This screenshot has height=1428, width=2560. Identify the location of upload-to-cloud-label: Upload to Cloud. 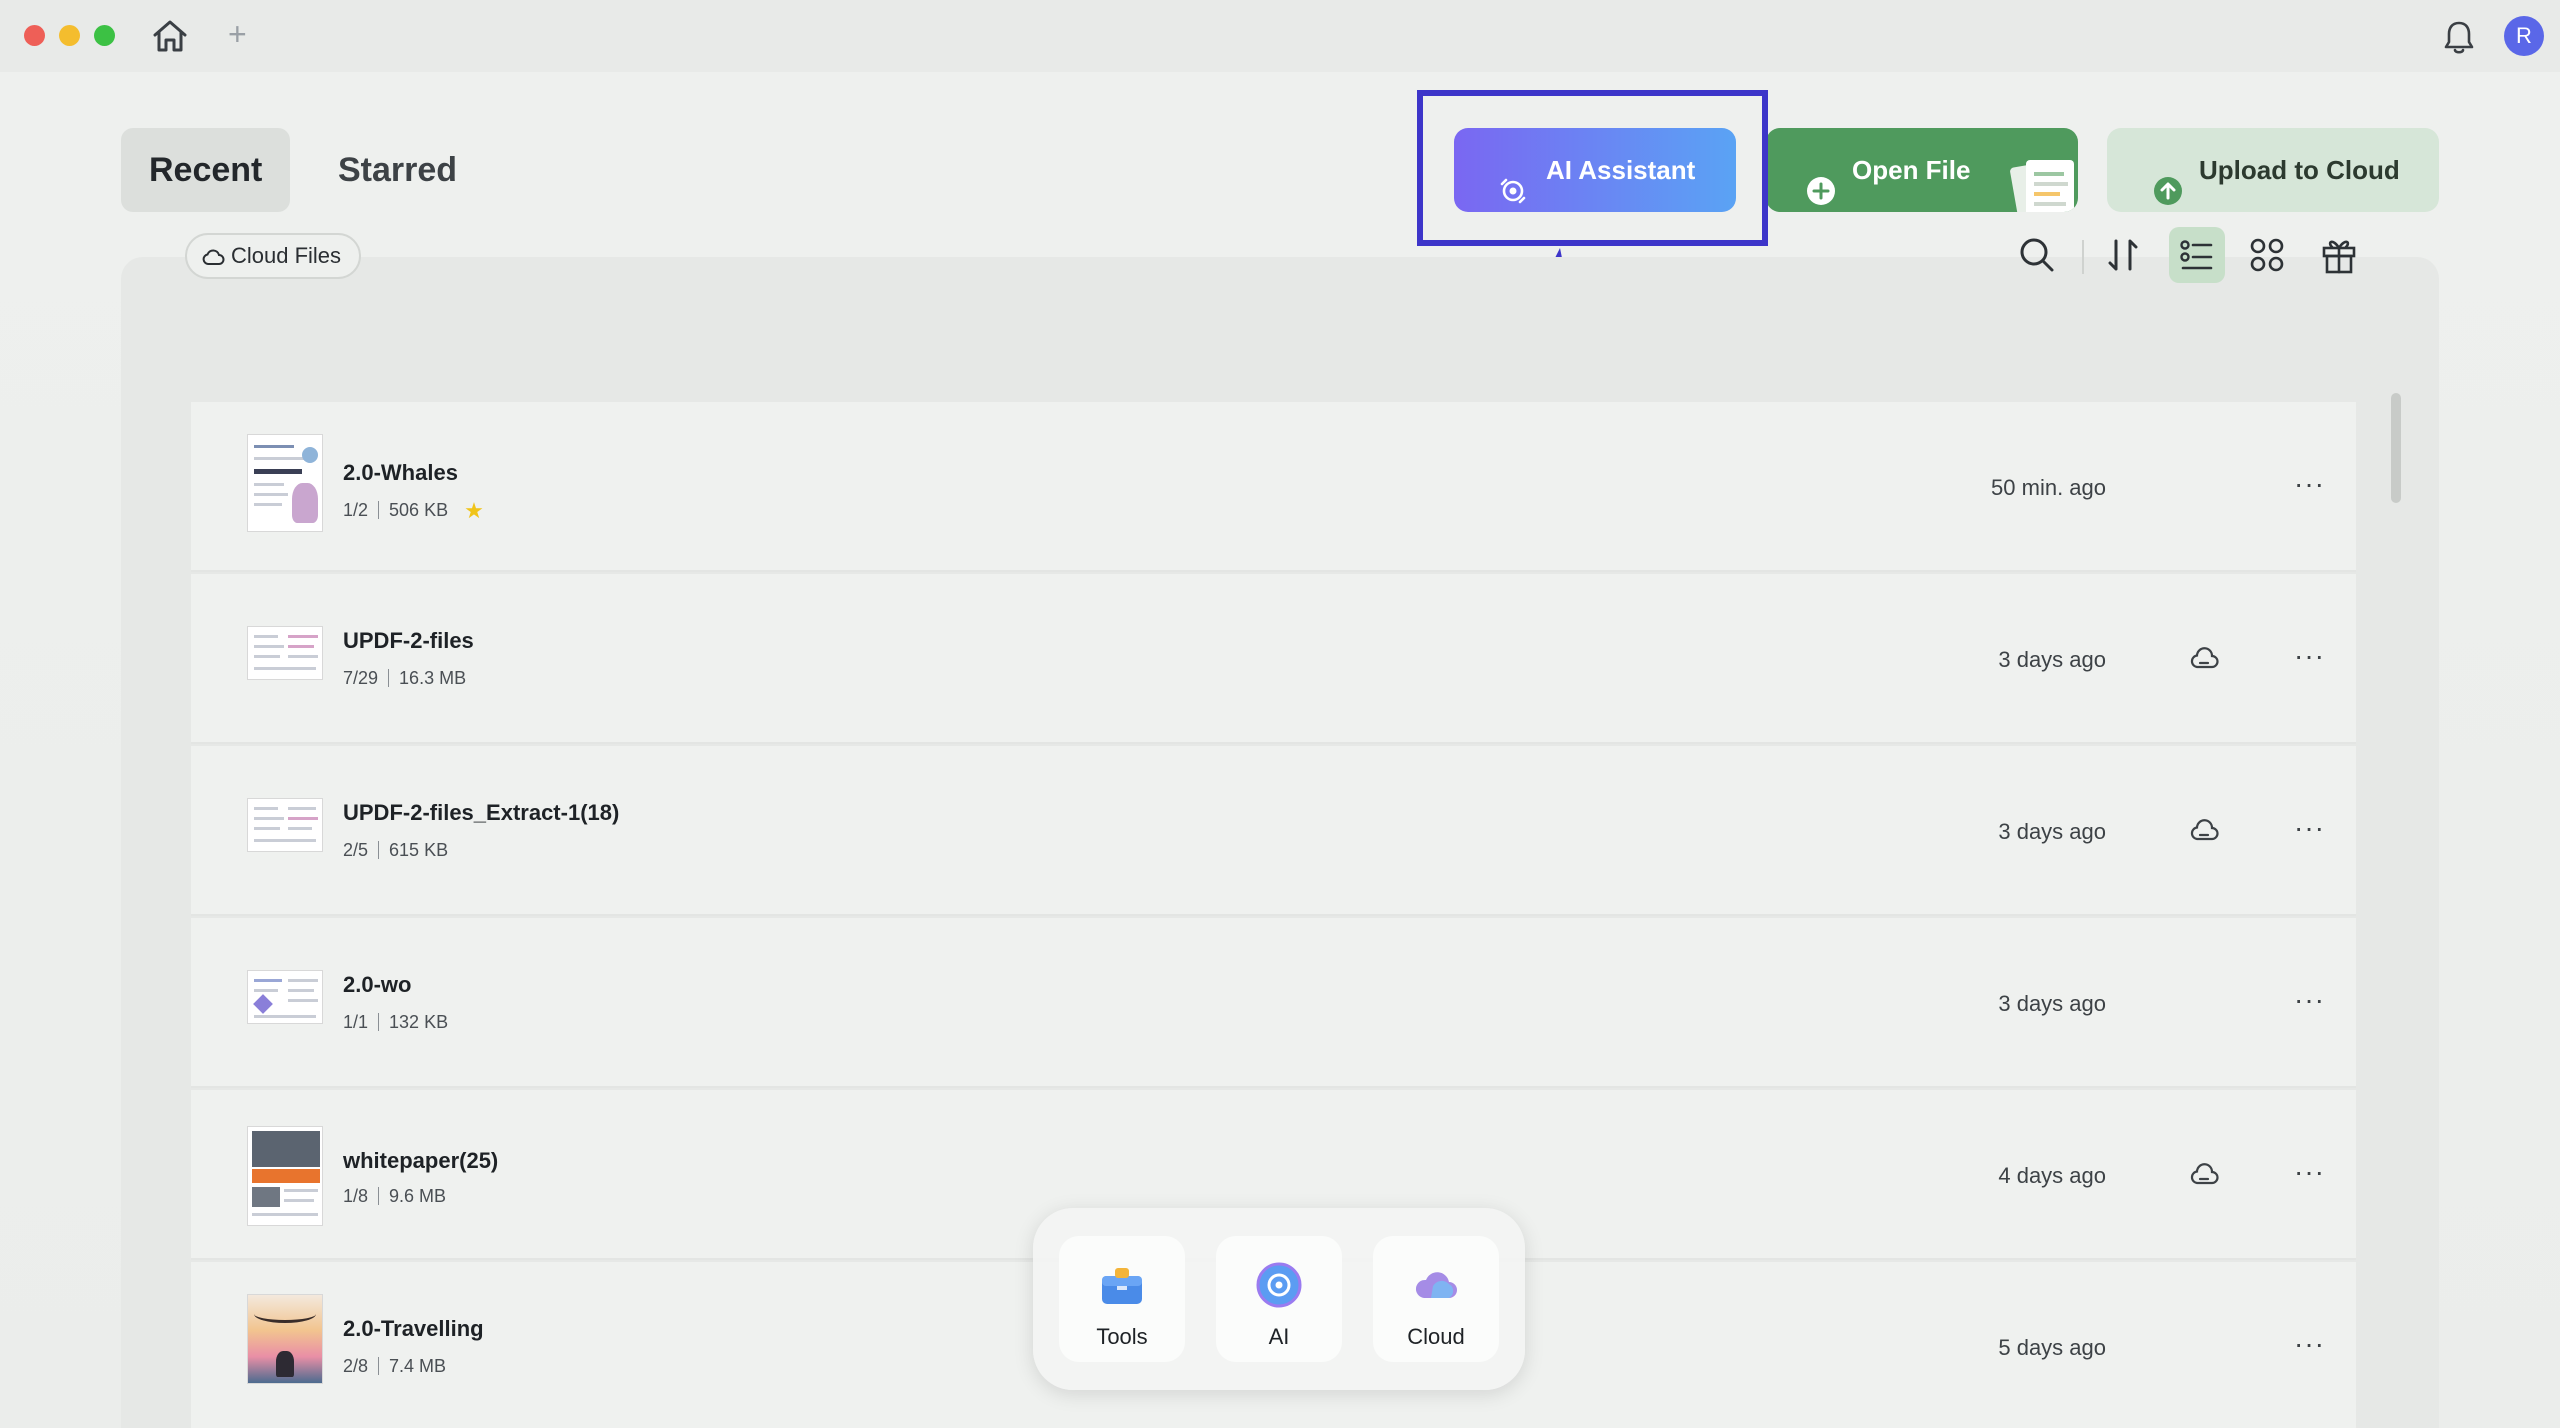
(2299, 170).